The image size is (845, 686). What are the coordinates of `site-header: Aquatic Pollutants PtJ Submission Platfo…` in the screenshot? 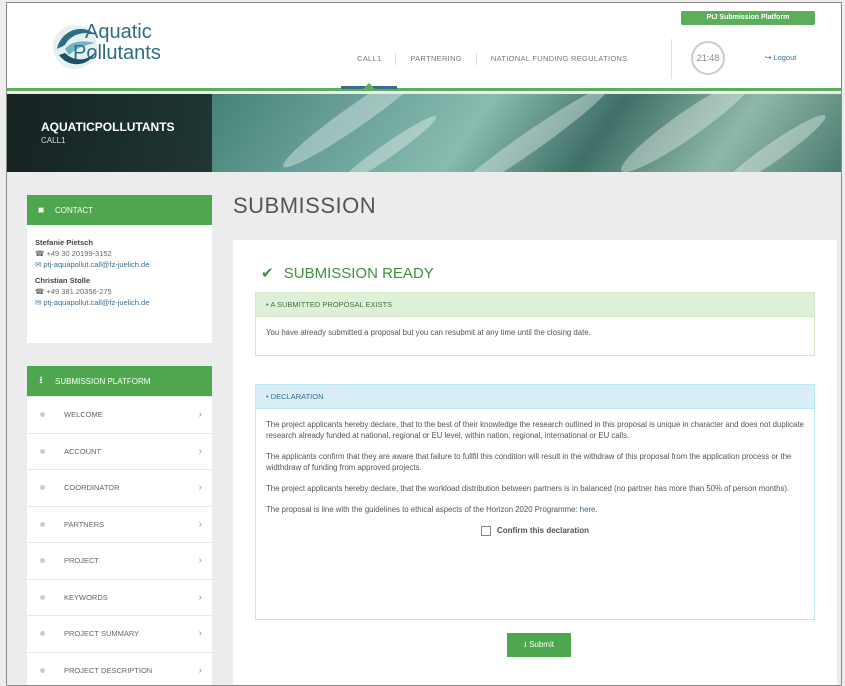 It's located at (424, 47).